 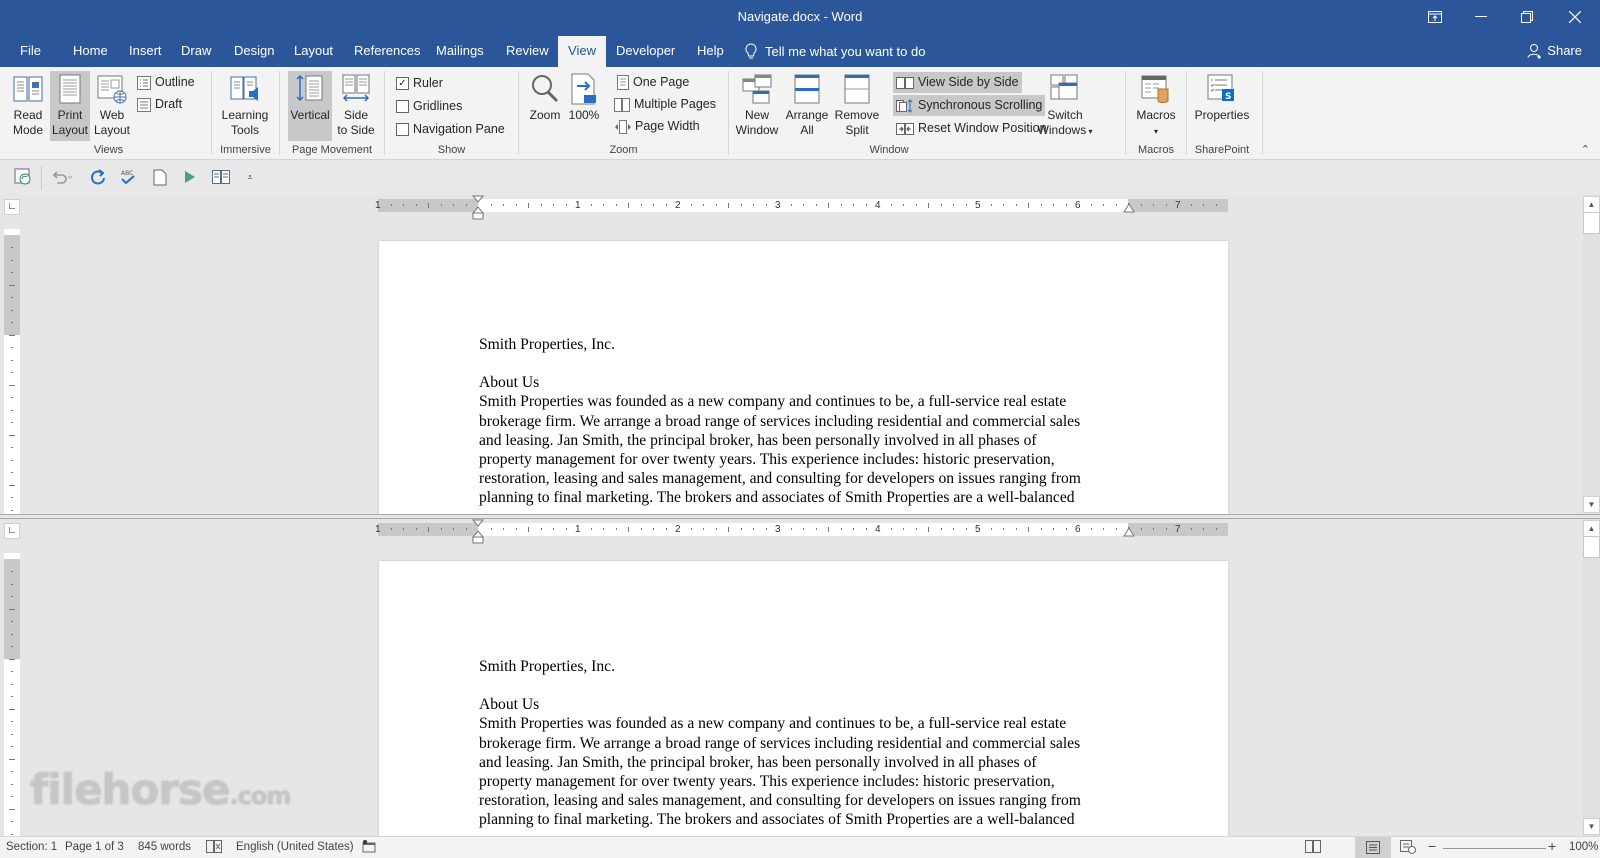 What do you see at coordinates (164, 847) in the screenshot?
I see `word-count: 845 words` at bounding box center [164, 847].